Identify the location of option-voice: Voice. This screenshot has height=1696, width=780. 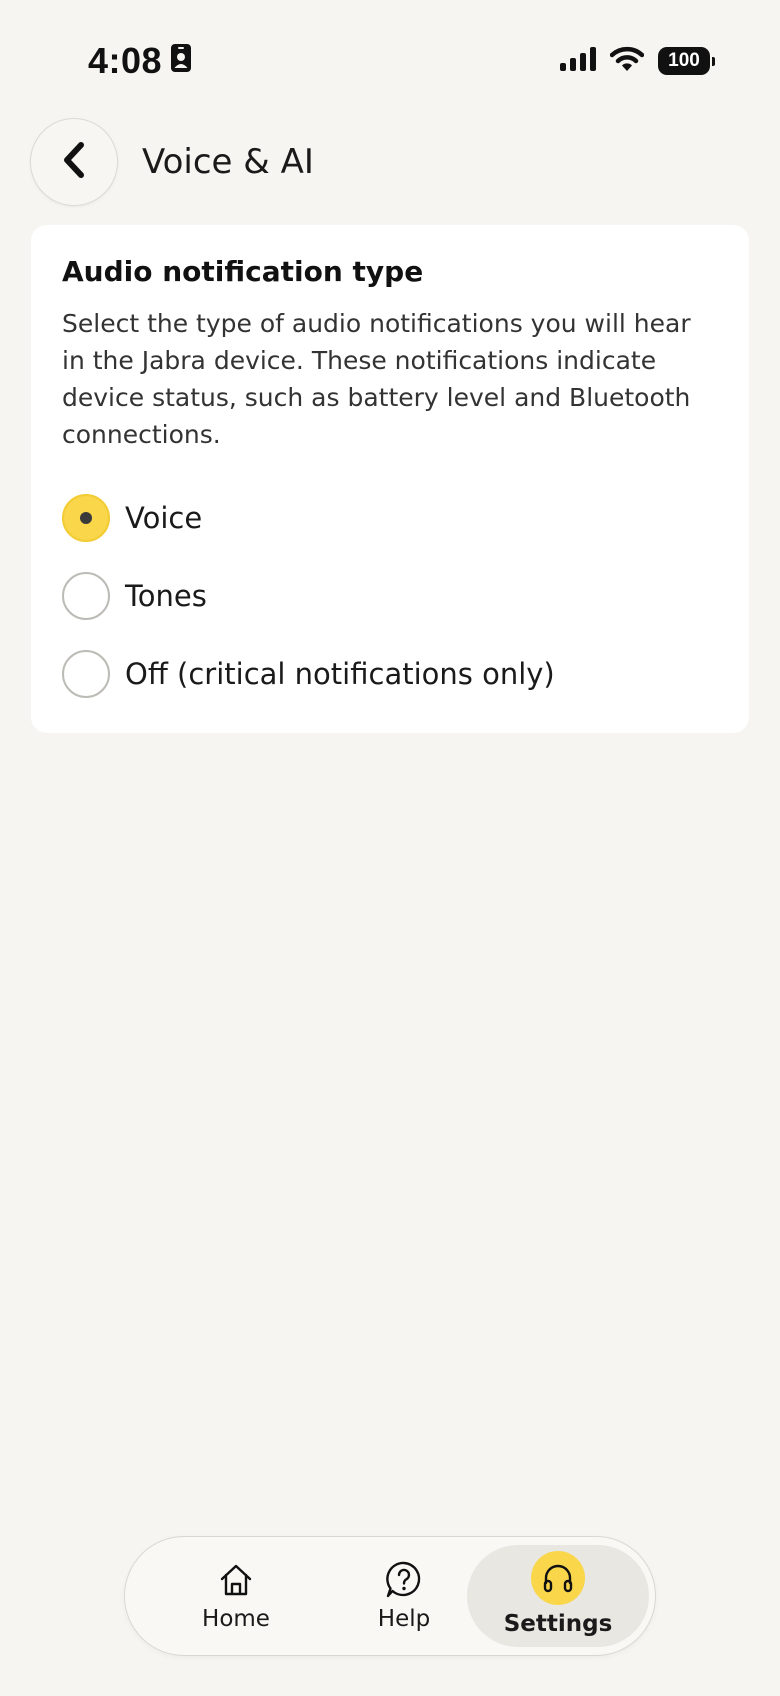
(390, 518).